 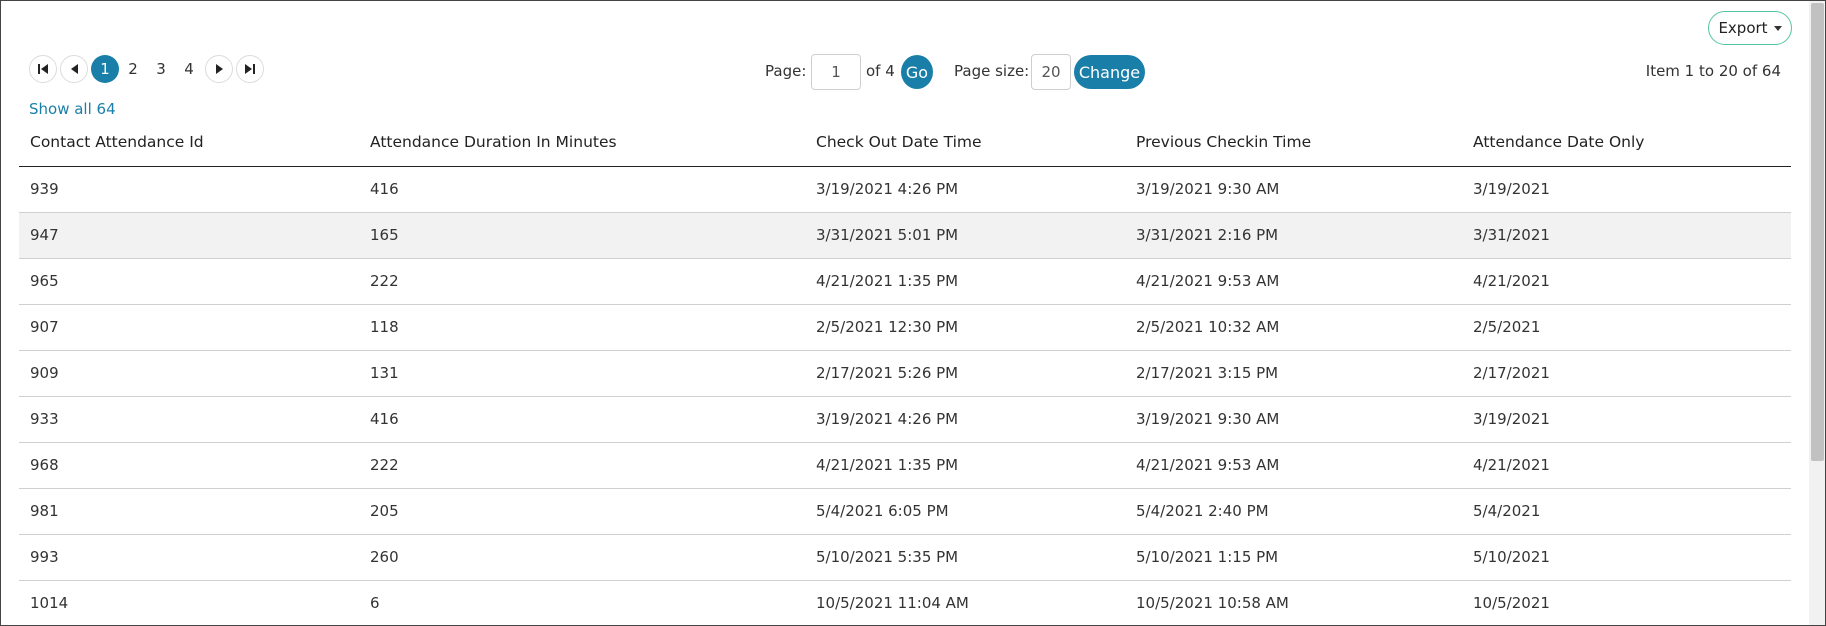 I want to click on page-size-label: Page size:, so click(x=992, y=71).